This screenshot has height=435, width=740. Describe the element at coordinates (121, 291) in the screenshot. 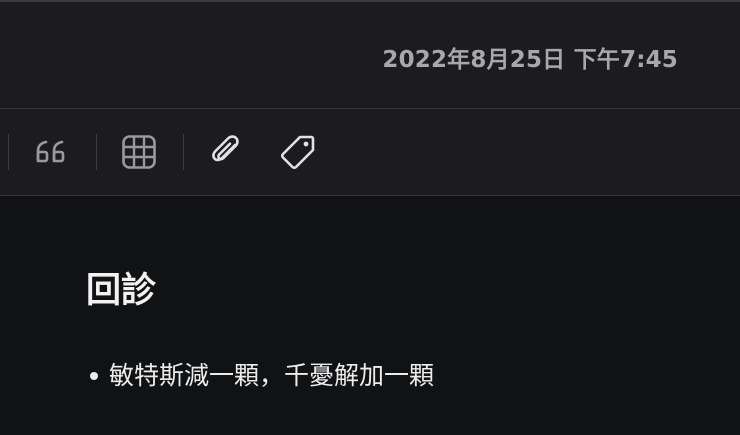

I see `note-title: 回診` at that location.